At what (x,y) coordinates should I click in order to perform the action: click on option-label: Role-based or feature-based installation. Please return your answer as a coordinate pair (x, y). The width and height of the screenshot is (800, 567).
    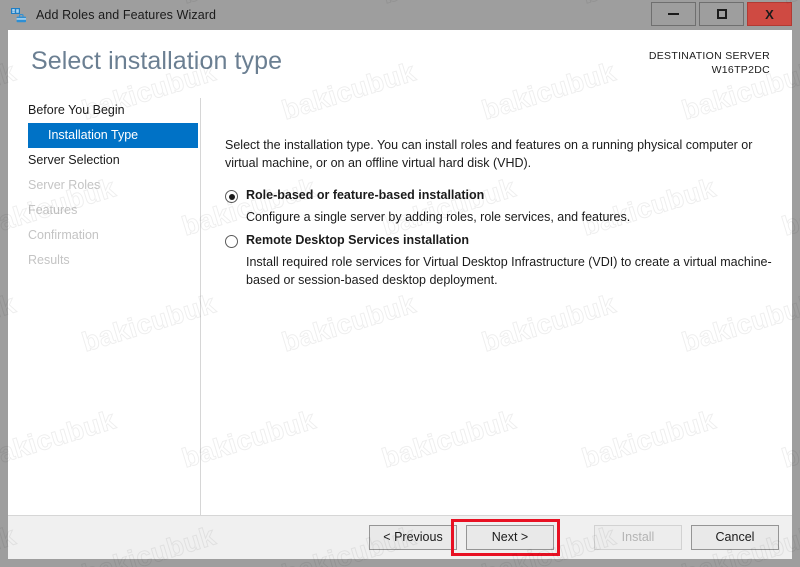
    Looking at the image, I should click on (365, 195).